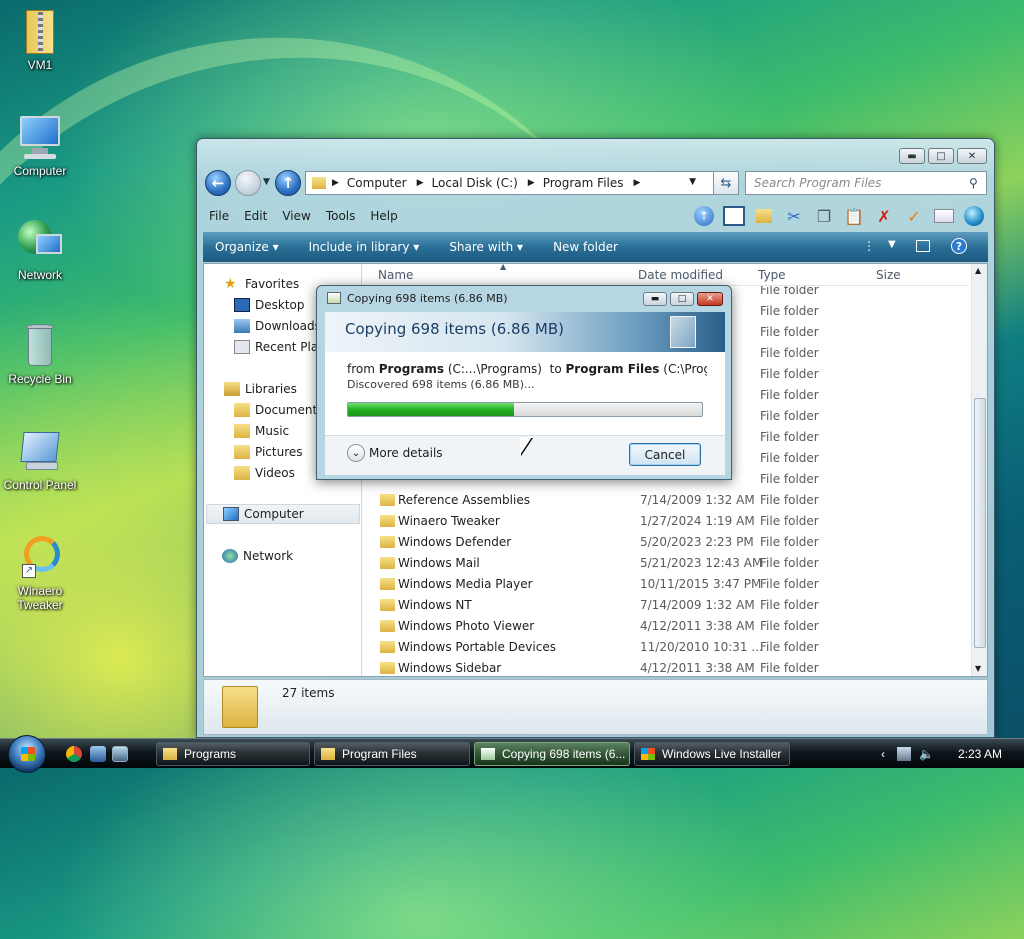 The width and height of the screenshot is (1024, 939). Describe the element at coordinates (98, 754) in the screenshot. I see `show-desktop-icon` at that location.